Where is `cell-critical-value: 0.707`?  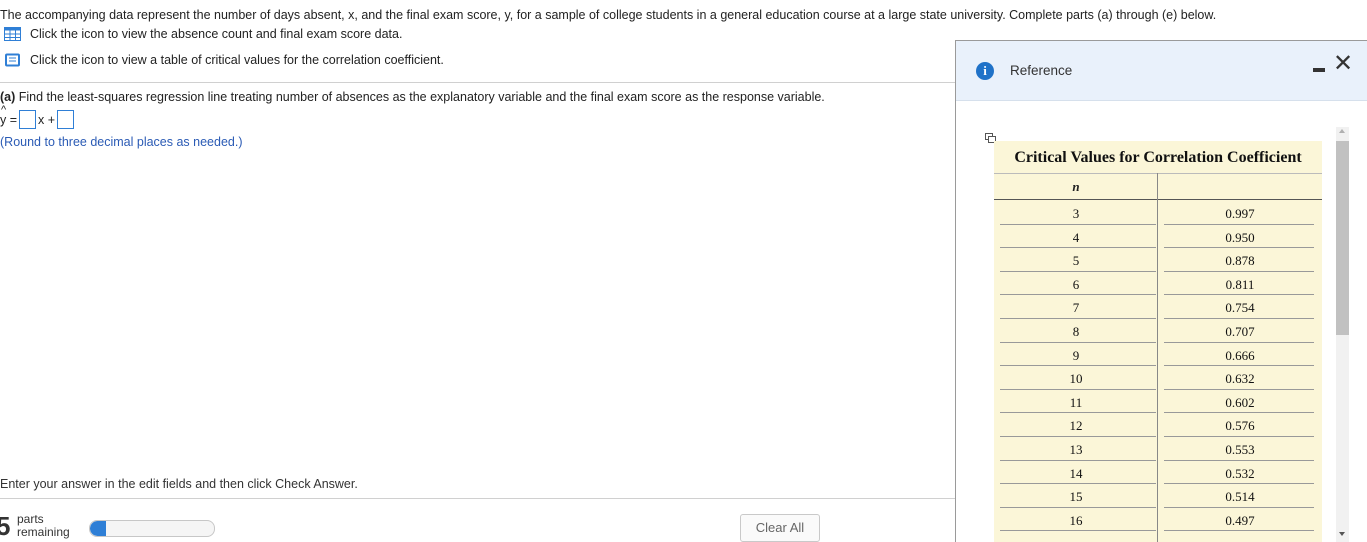
cell-critical-value: 0.707 is located at coordinates (1240, 331).